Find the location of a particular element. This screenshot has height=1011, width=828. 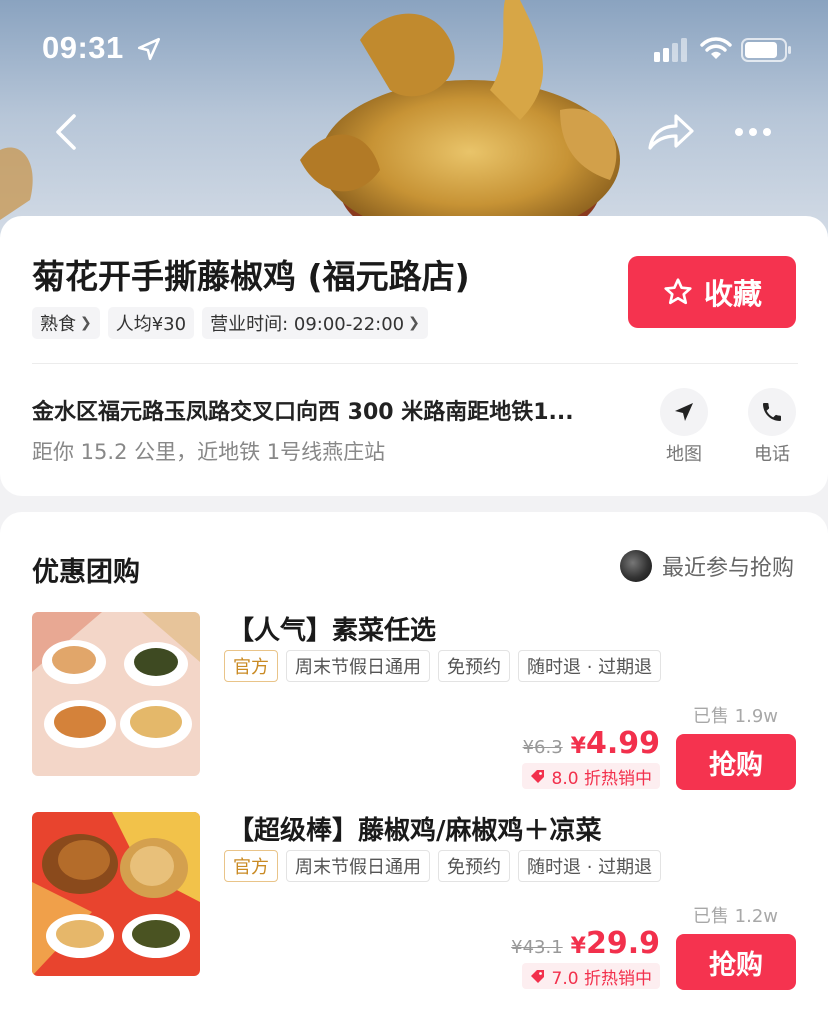

sold-count: 已售 1.9w is located at coordinates (735, 716).